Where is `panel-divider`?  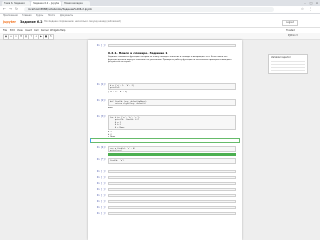 panel-divider is located at coordinates (288, 61).